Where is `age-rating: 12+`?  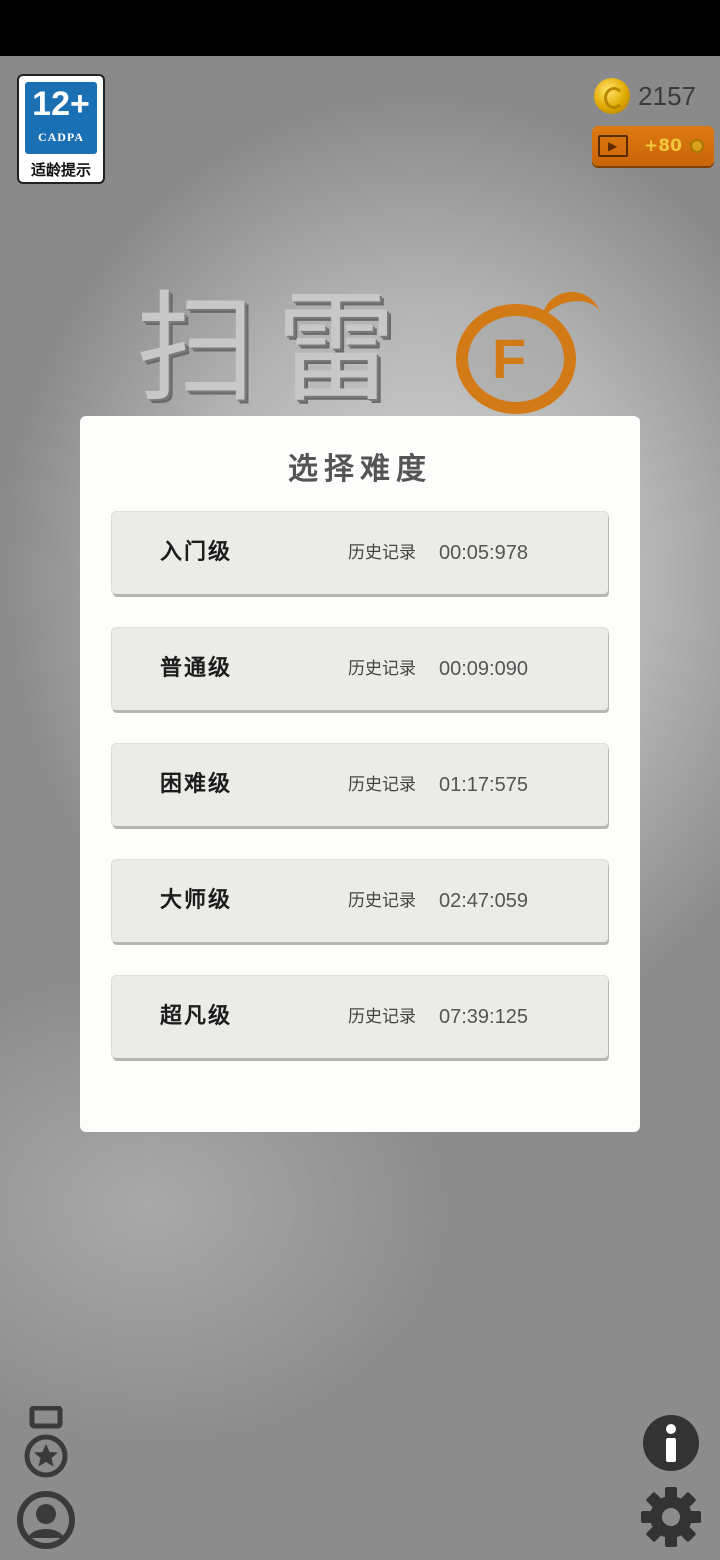 age-rating: 12+ is located at coordinates (61, 104).